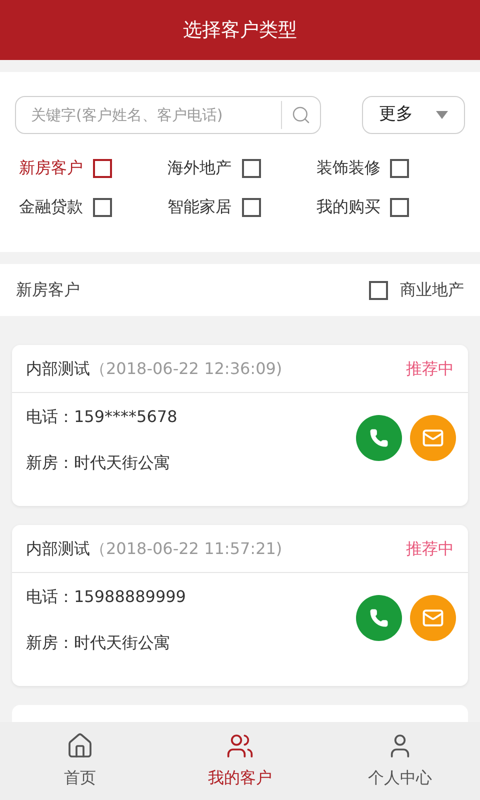 This screenshot has height=800, width=480. What do you see at coordinates (200, 207) in the screenshot?
I see `category-label: 智能家居` at bounding box center [200, 207].